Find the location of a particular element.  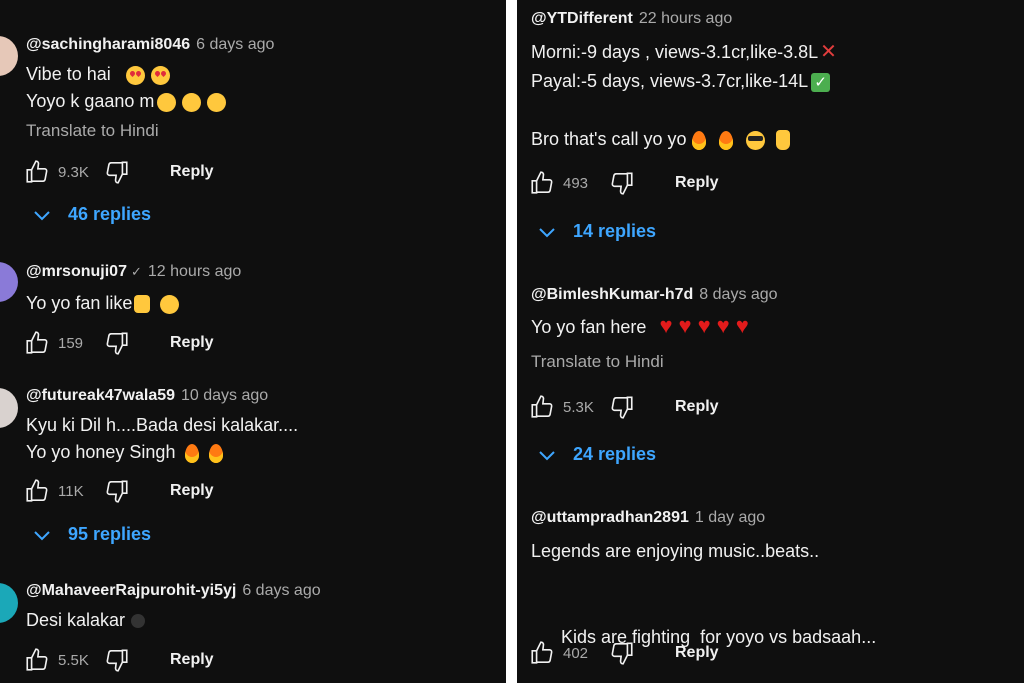

comment-text: Vibe to hai is located at coordinates (99, 74).